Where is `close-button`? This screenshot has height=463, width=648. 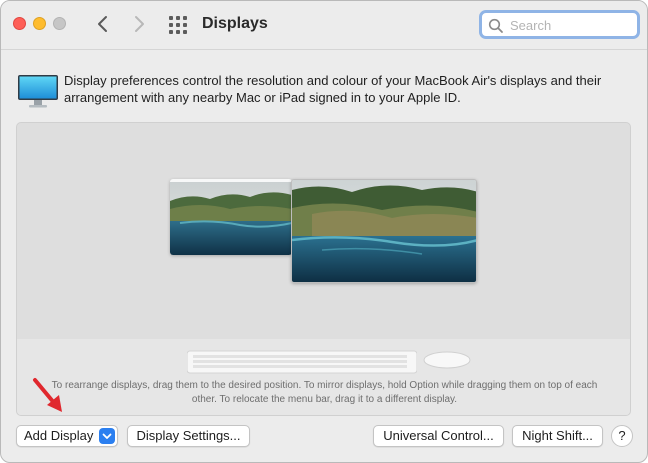
close-button is located at coordinates (19, 23).